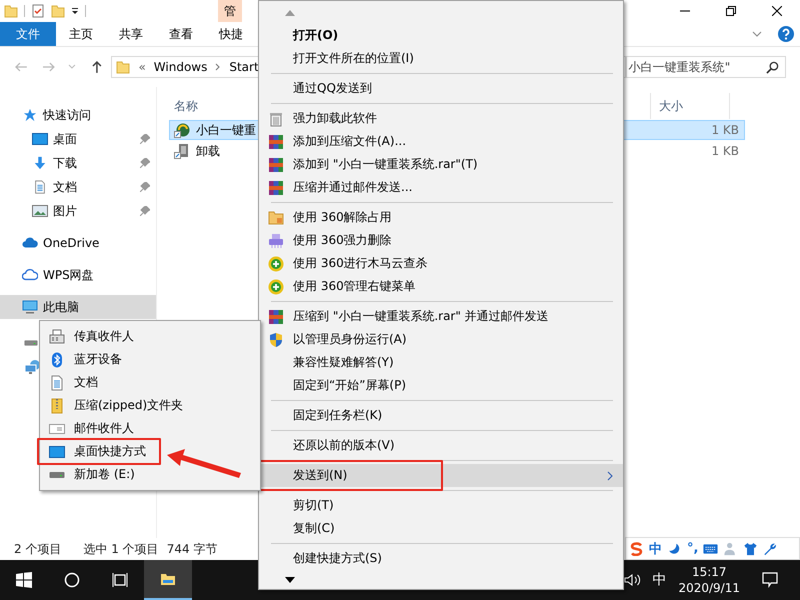 This screenshot has width=800, height=600. What do you see at coordinates (192, 549) in the screenshot?
I see `selection-size: 744 字节` at bounding box center [192, 549].